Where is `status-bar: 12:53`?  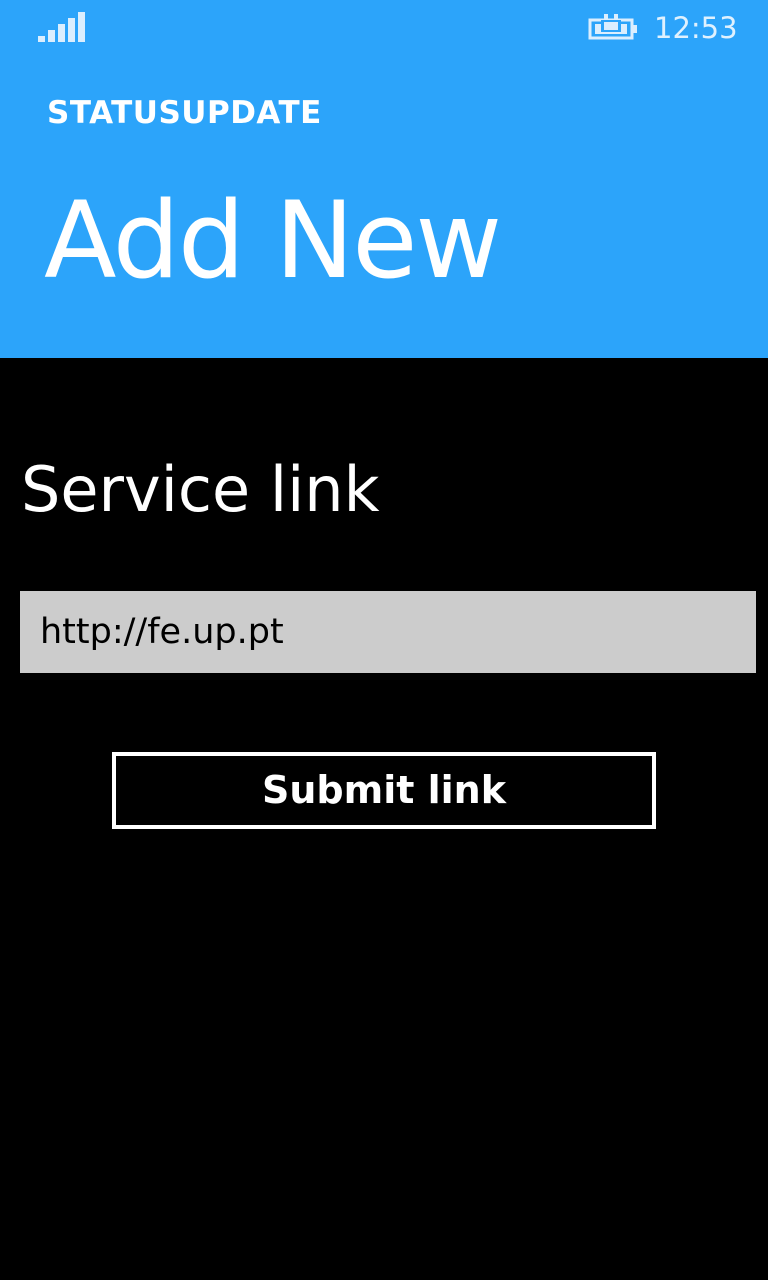 status-bar: 12:53 is located at coordinates (384, 28).